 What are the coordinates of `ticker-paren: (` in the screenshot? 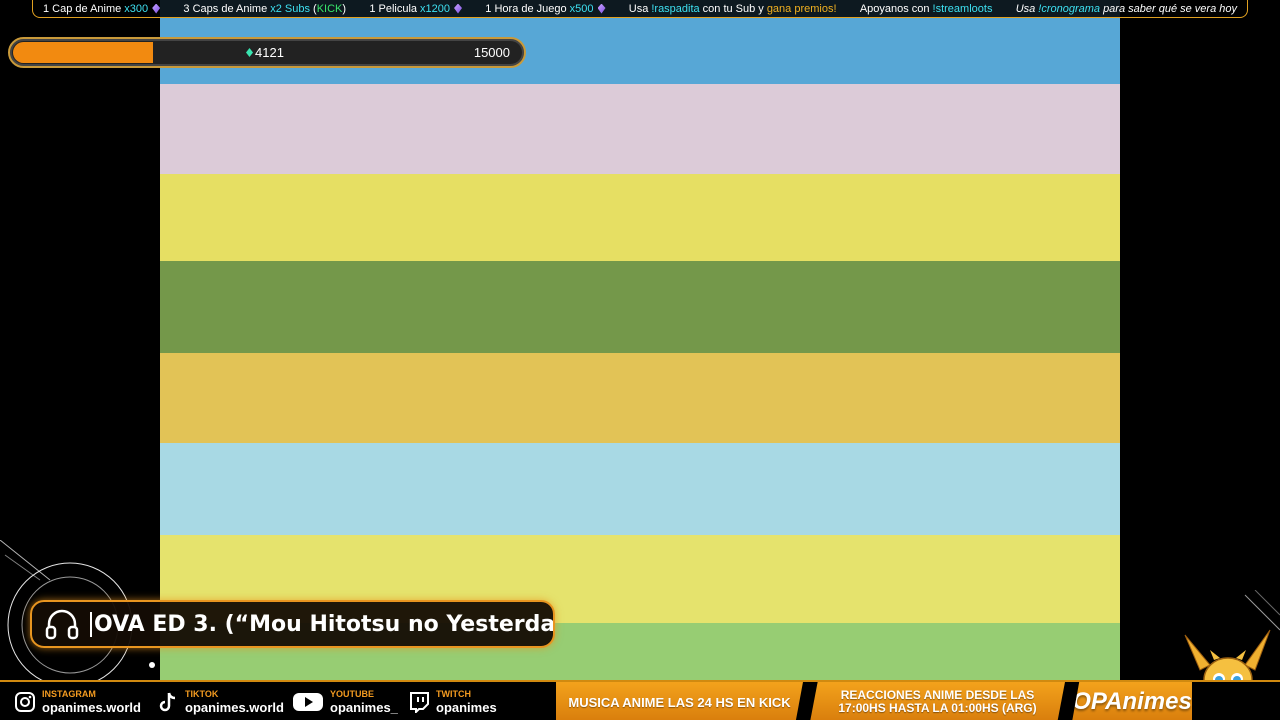 It's located at (313, 8).